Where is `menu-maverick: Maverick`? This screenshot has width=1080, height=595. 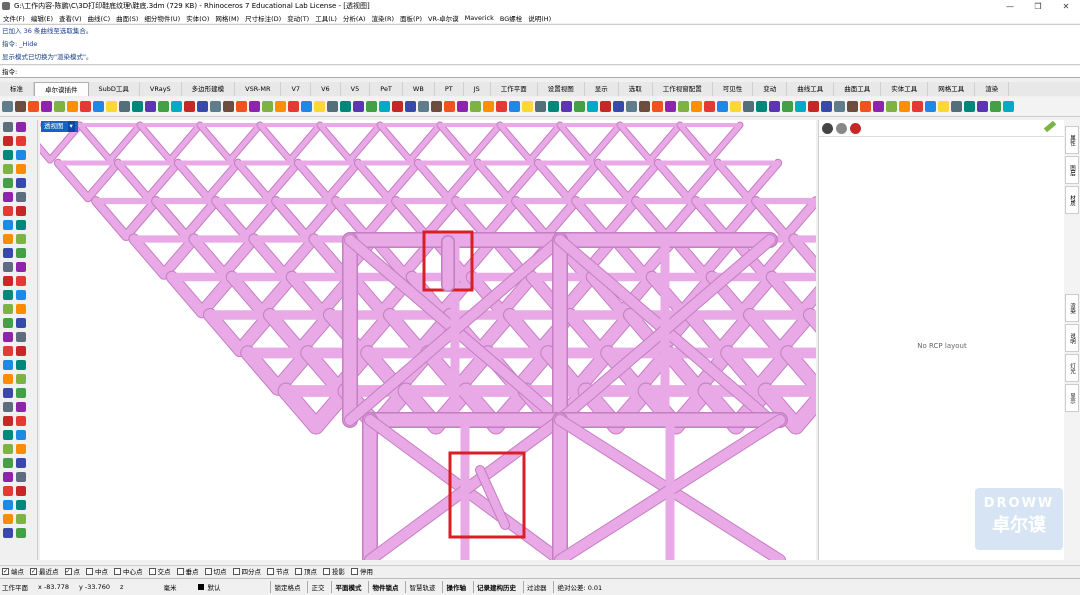
menu-maverick: Maverick is located at coordinates (479, 18).